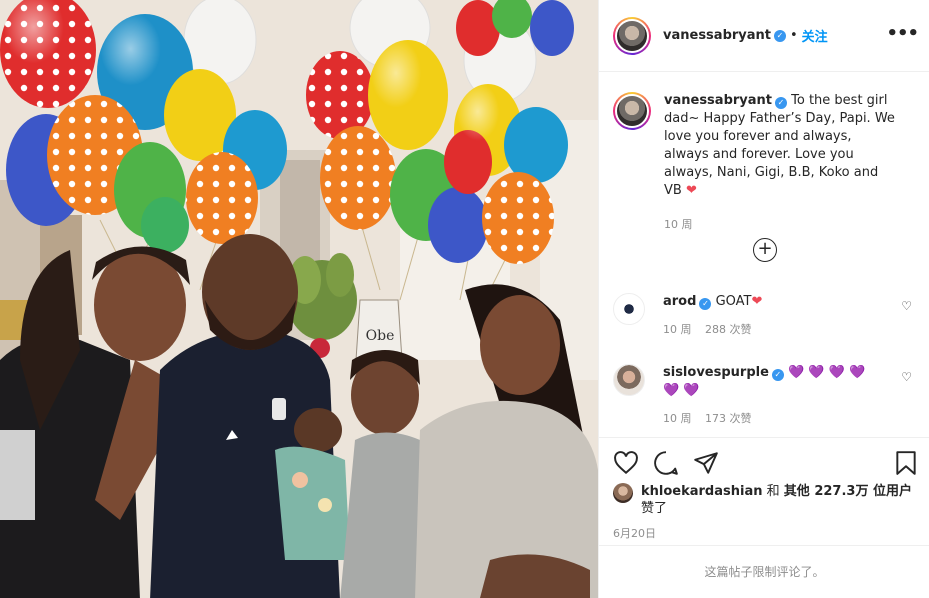  I want to click on author-username: vanessabryant, so click(717, 35).